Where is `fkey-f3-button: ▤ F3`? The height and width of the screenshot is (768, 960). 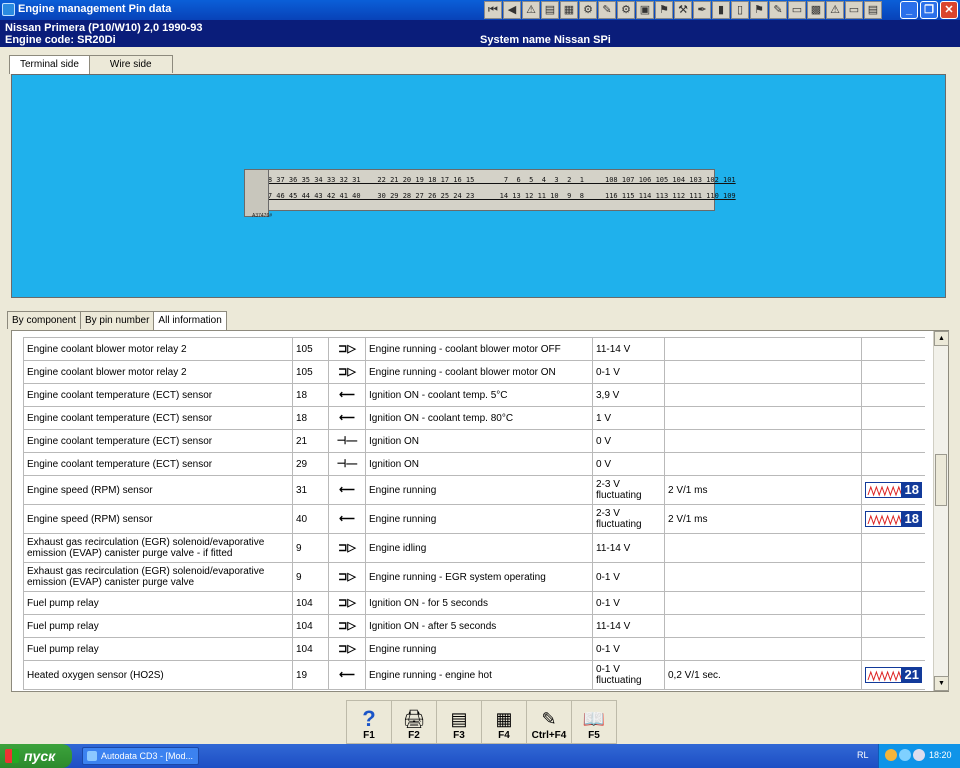 fkey-f3-button: ▤ F3 is located at coordinates (459, 722).